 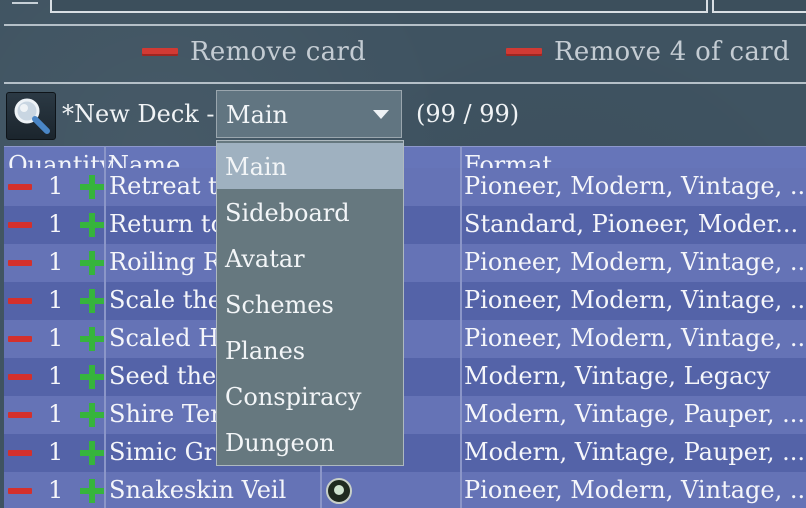 What do you see at coordinates (339, 491) in the screenshot?
I see `green-mana-icon` at bounding box center [339, 491].